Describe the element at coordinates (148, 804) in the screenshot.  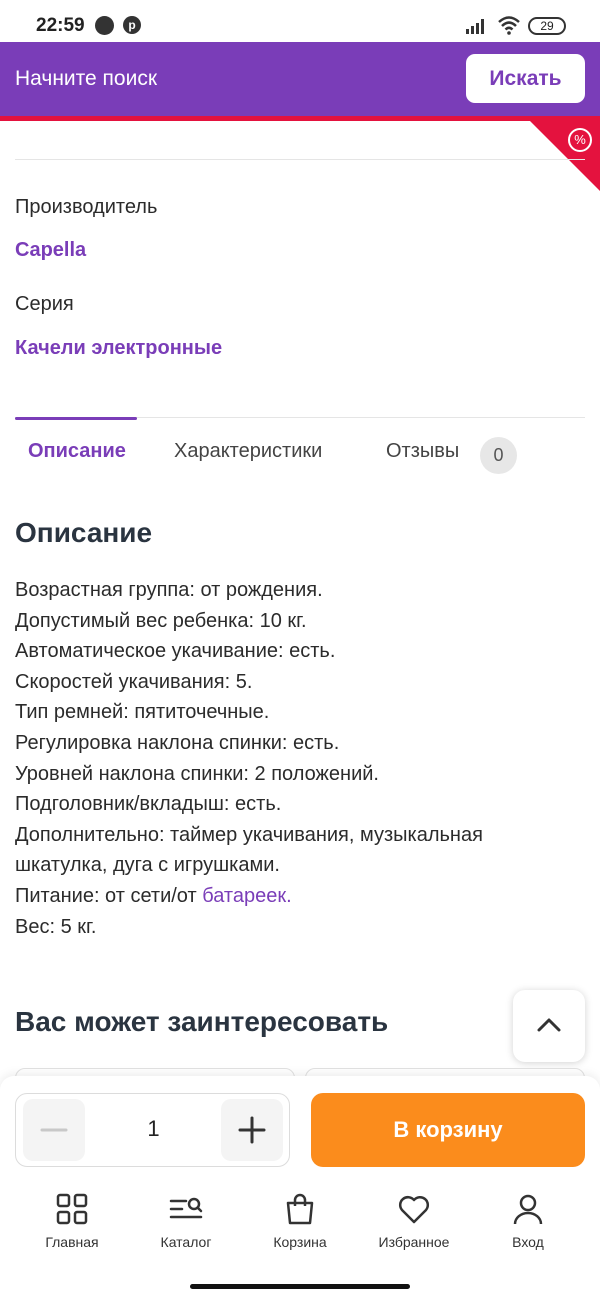
I see `description-line: Подголовник/вкладыш: есть.` at that location.